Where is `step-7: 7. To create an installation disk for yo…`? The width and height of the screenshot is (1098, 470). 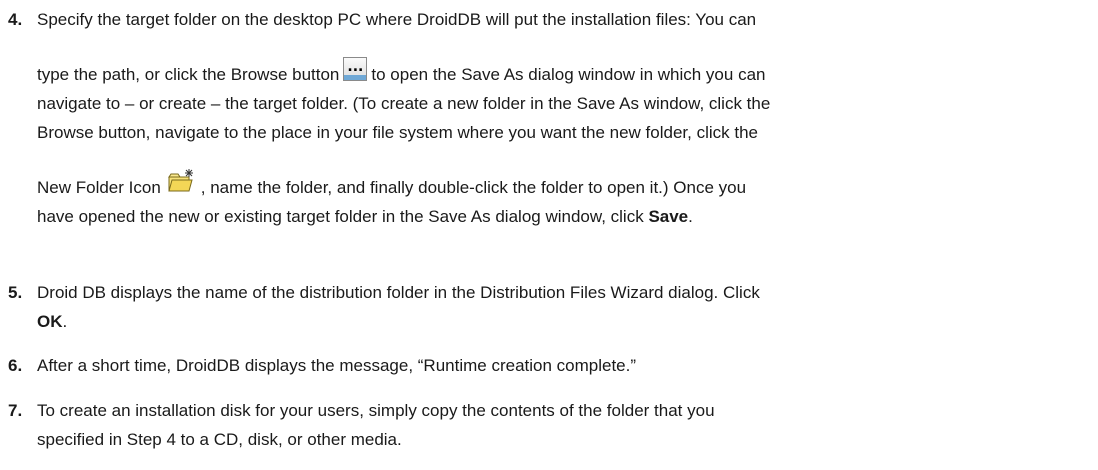
step-7: 7. To create an installation disk for yo… is located at coordinates (548, 425).